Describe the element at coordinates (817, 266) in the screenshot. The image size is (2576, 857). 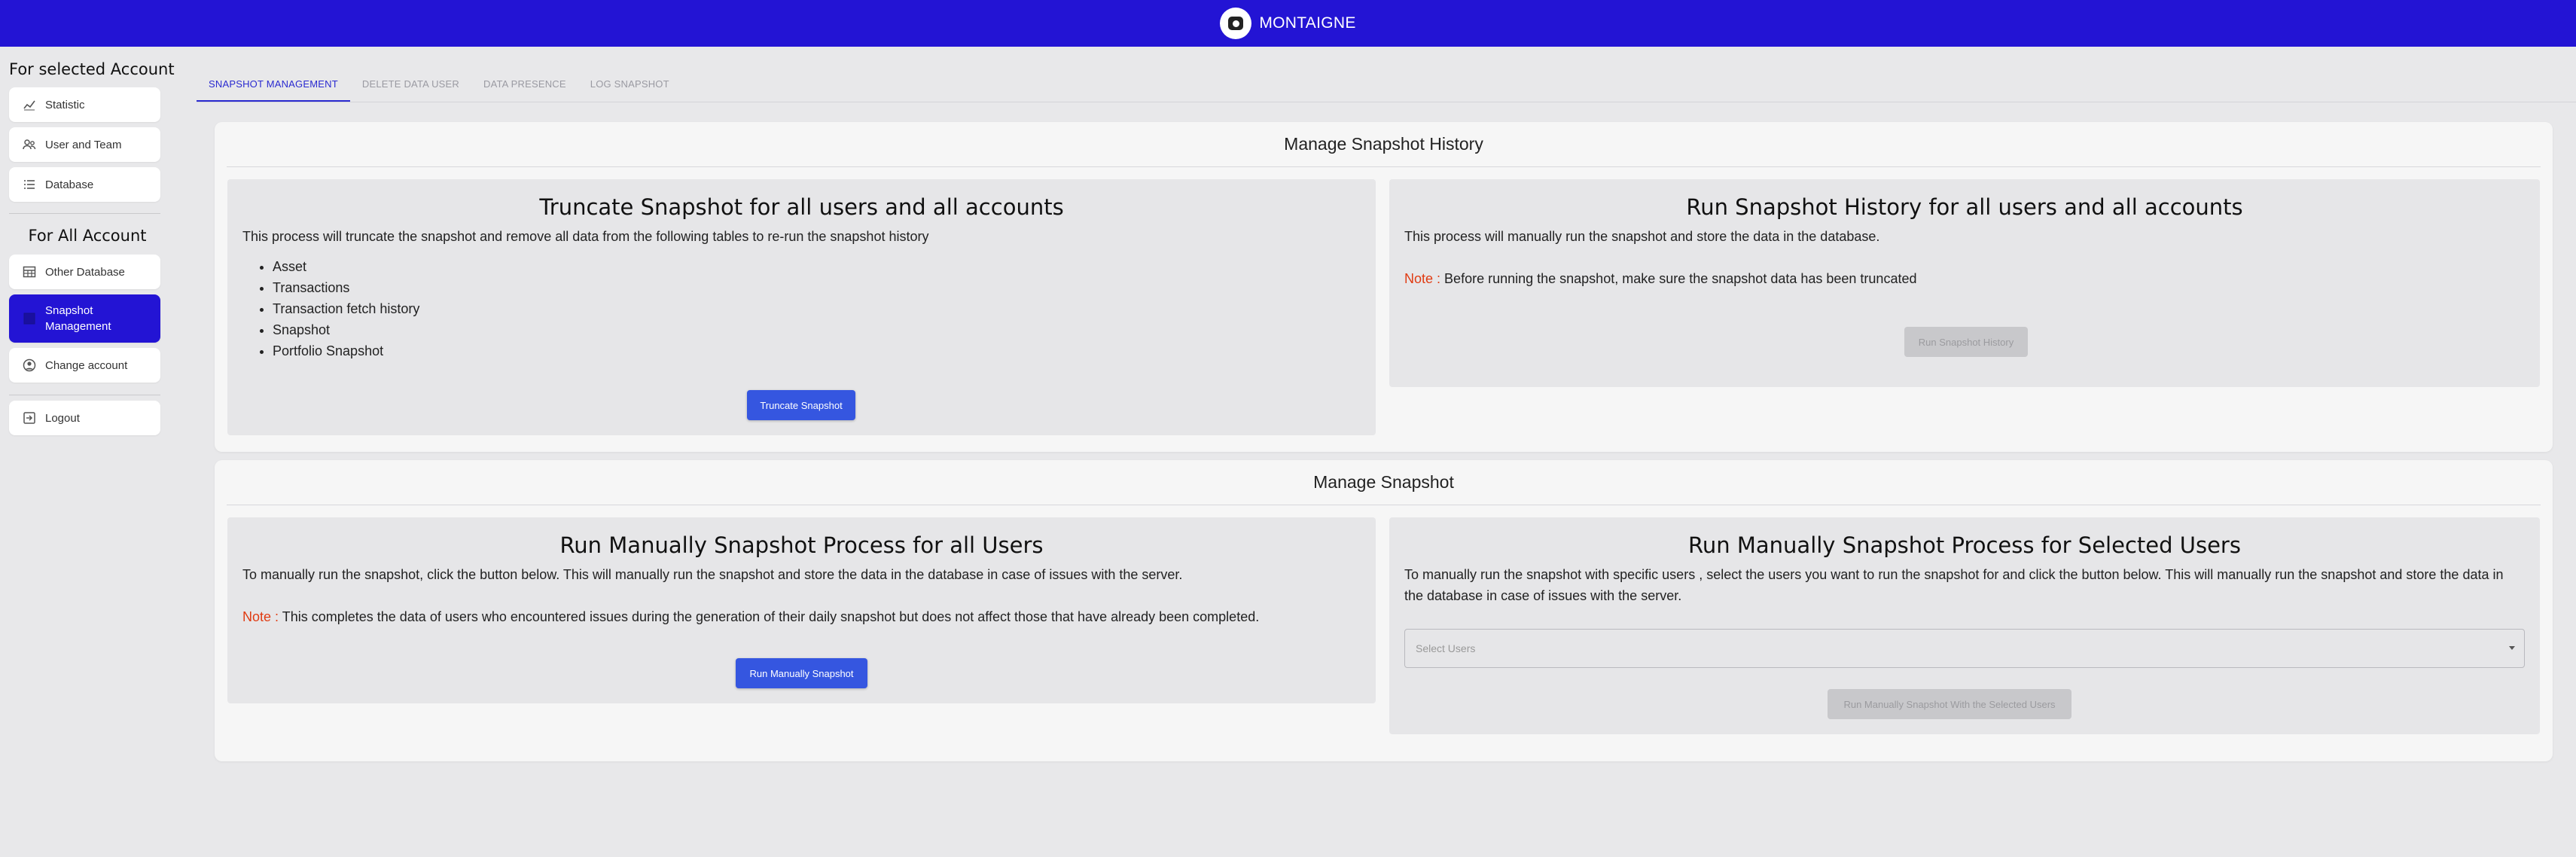
I see `list-item: Asset` at that location.